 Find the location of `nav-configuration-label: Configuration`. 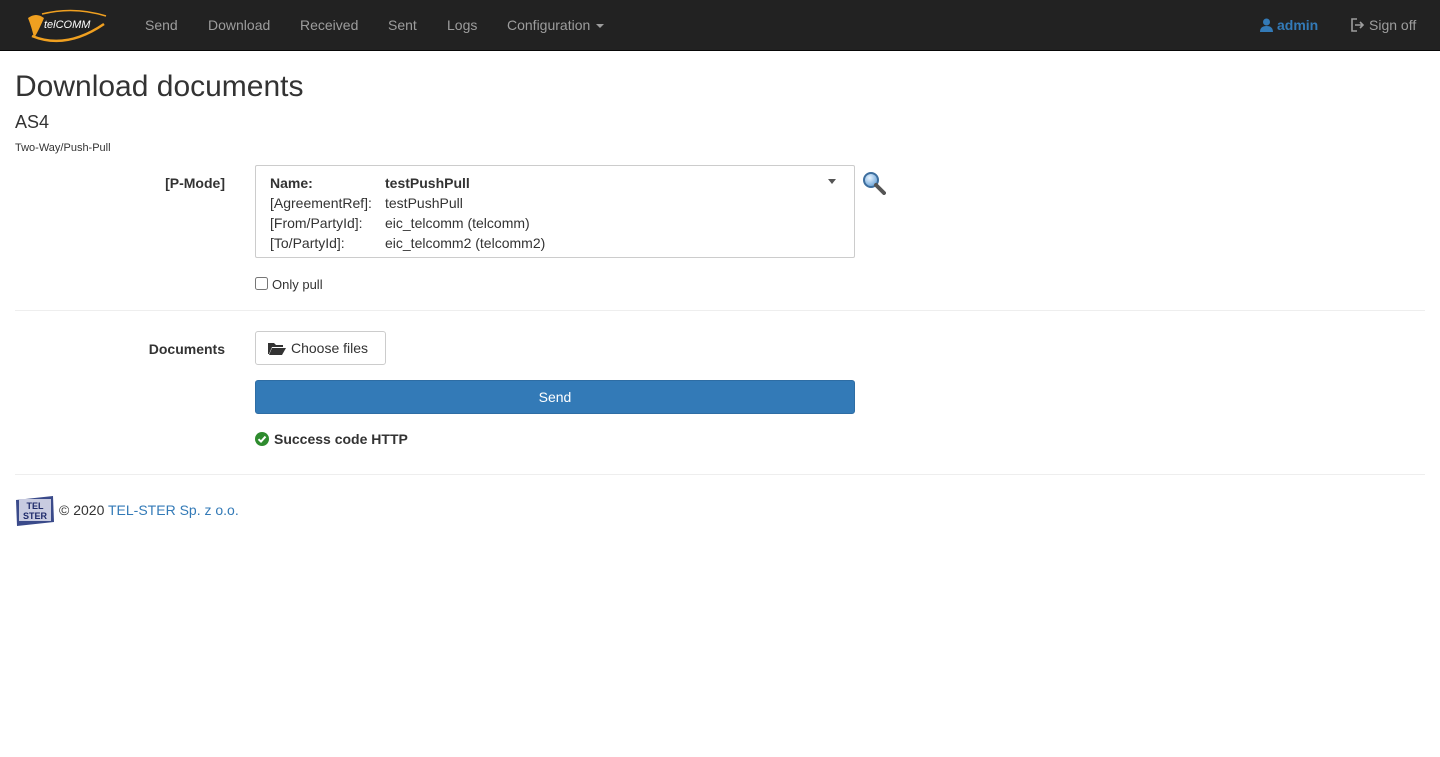

nav-configuration-label: Configuration is located at coordinates (549, 25).